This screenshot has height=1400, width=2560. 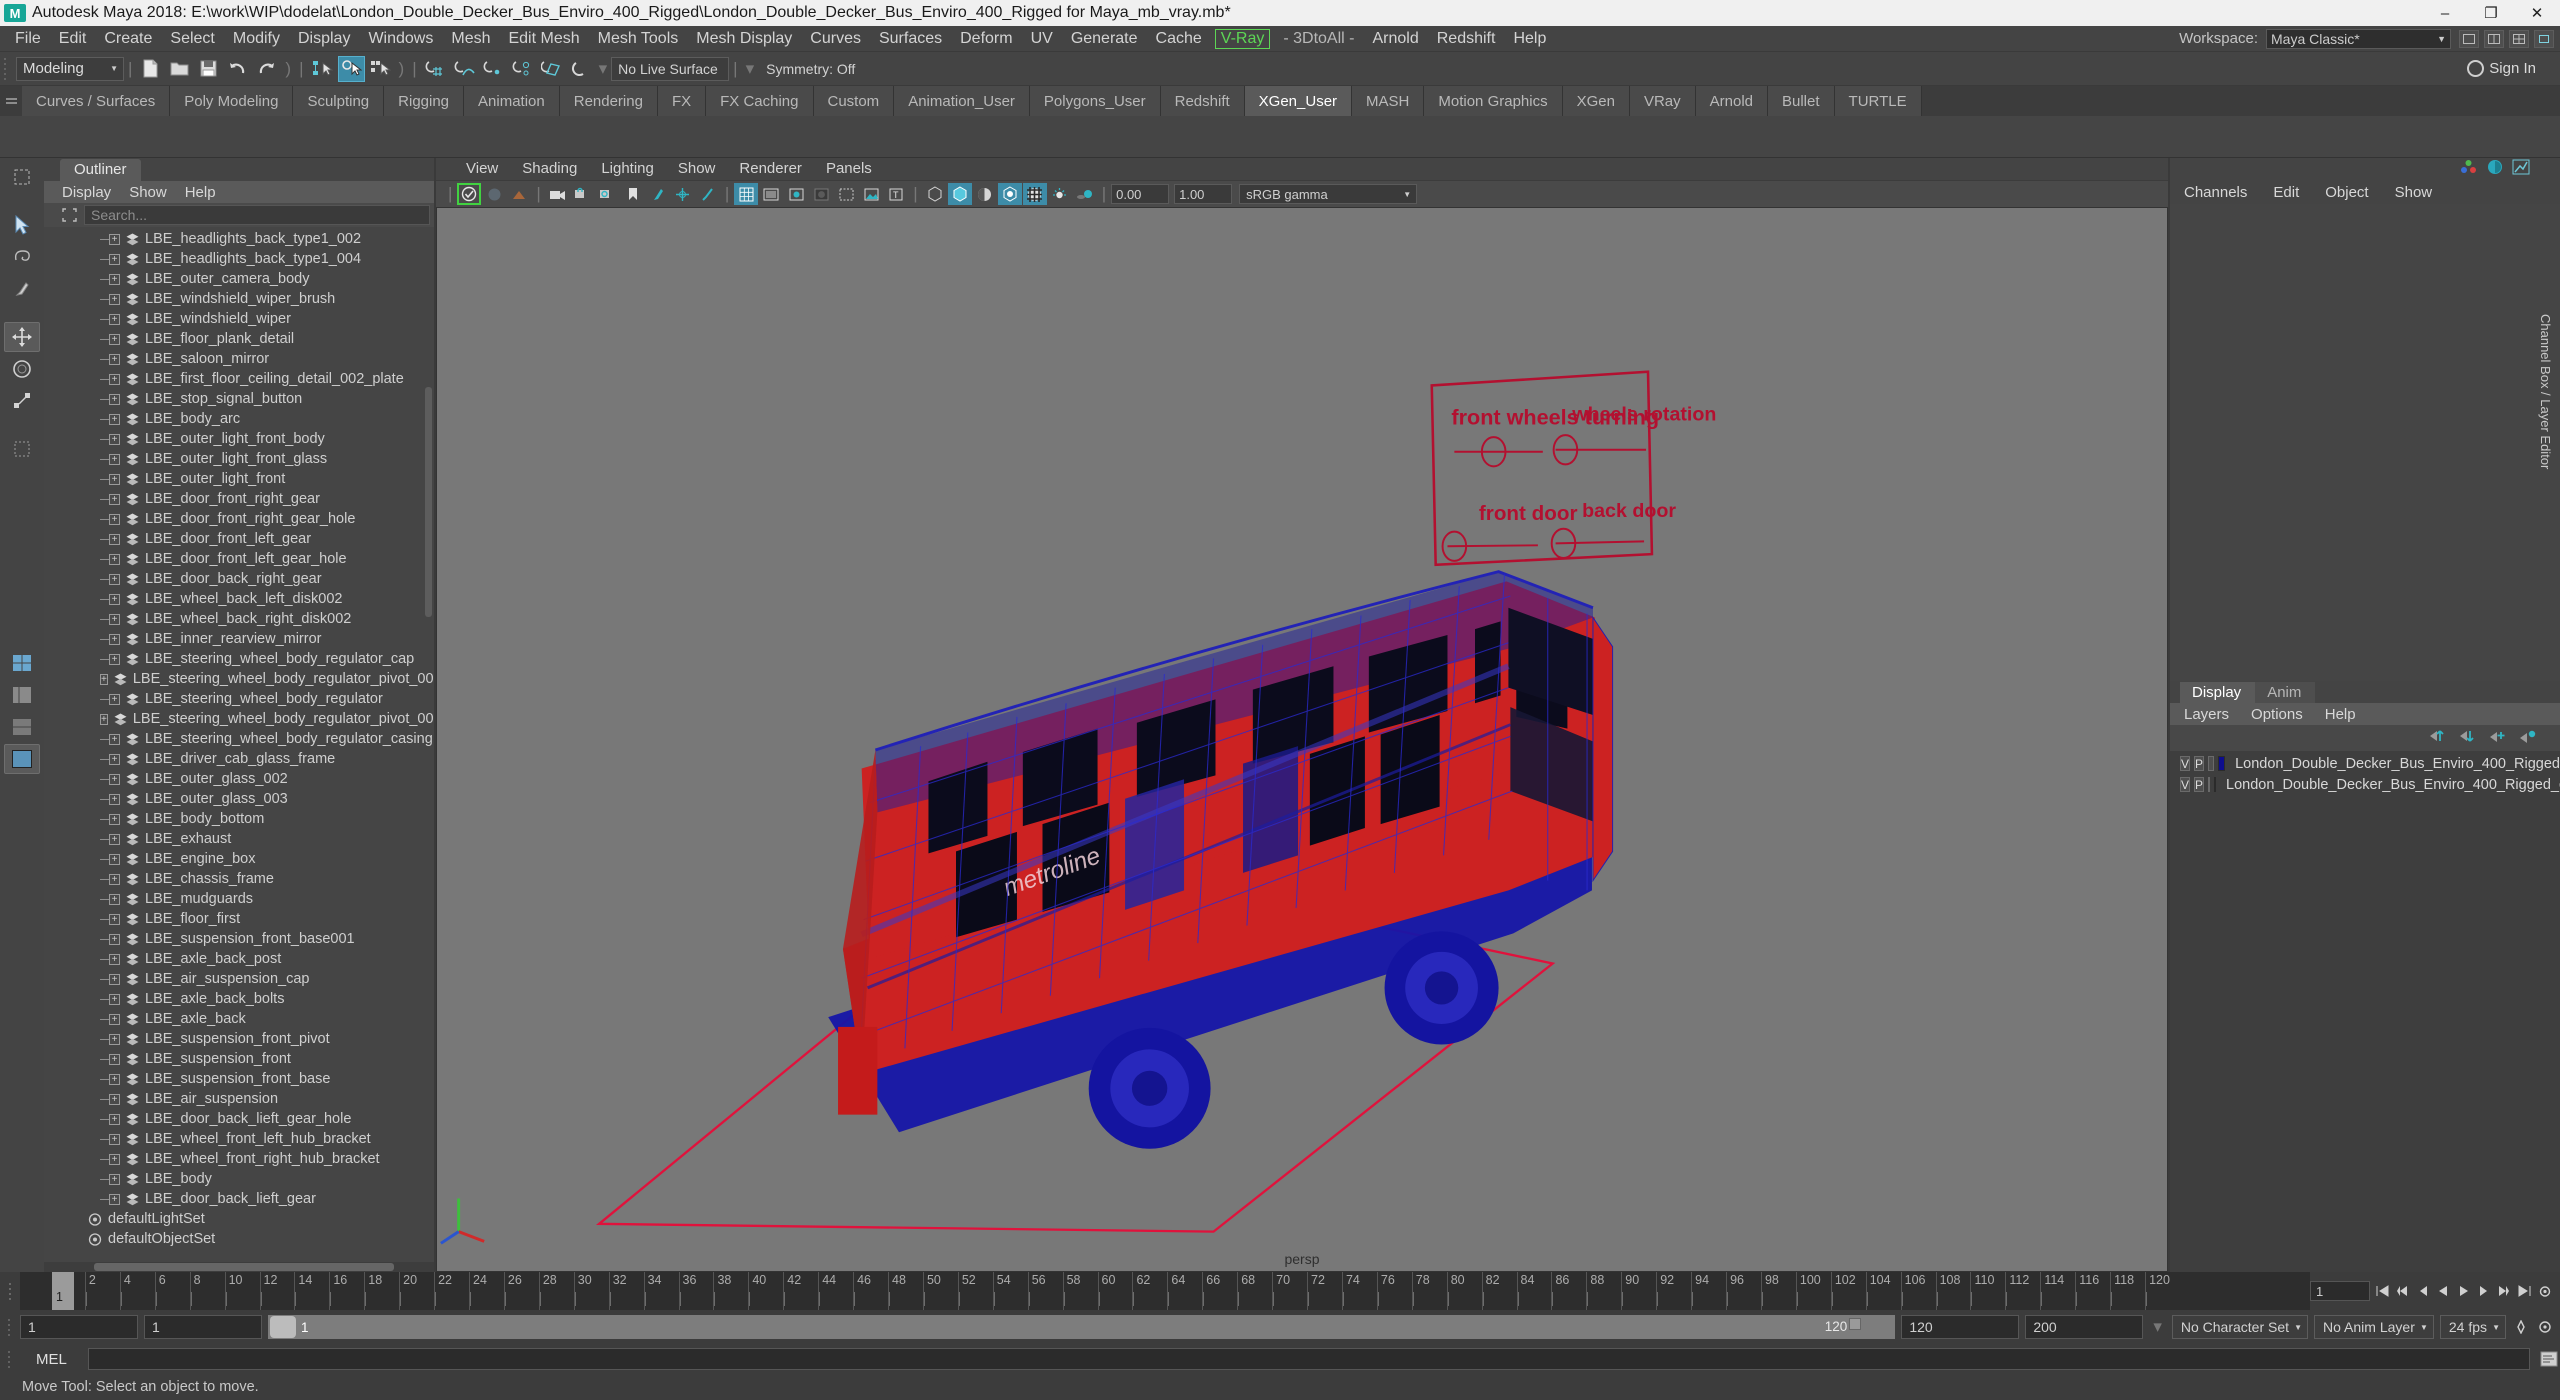 What do you see at coordinates (324, 39) in the screenshot?
I see `menu-display: Display` at bounding box center [324, 39].